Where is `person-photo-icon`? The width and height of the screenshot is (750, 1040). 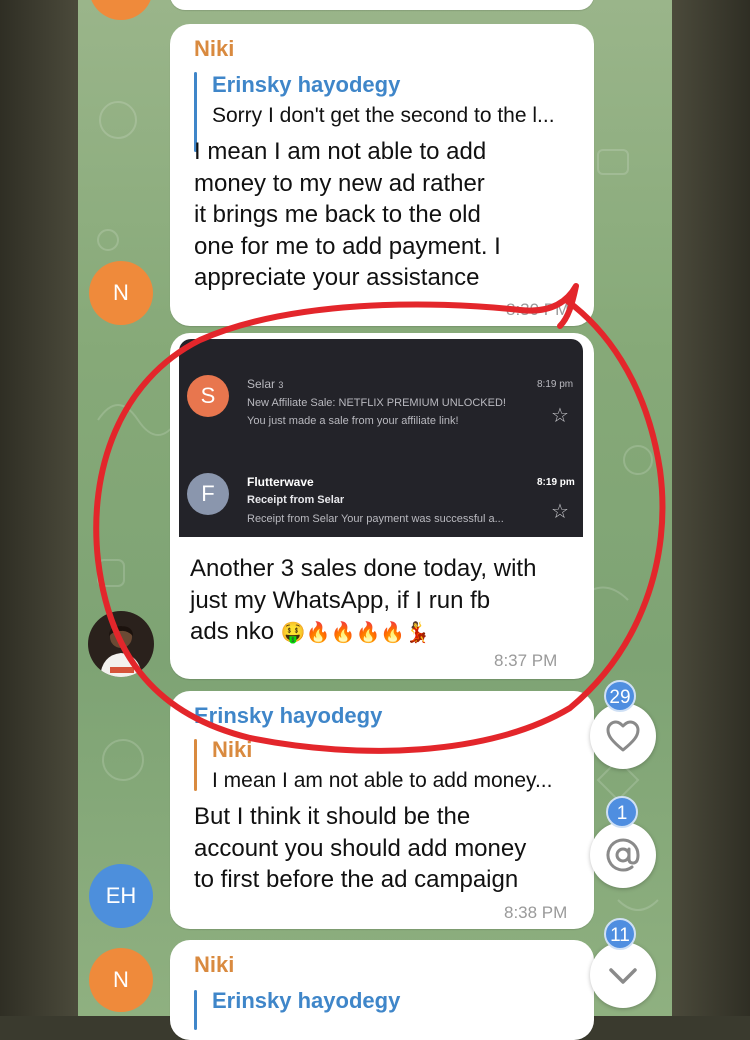
person-photo-icon is located at coordinates (121, 651).